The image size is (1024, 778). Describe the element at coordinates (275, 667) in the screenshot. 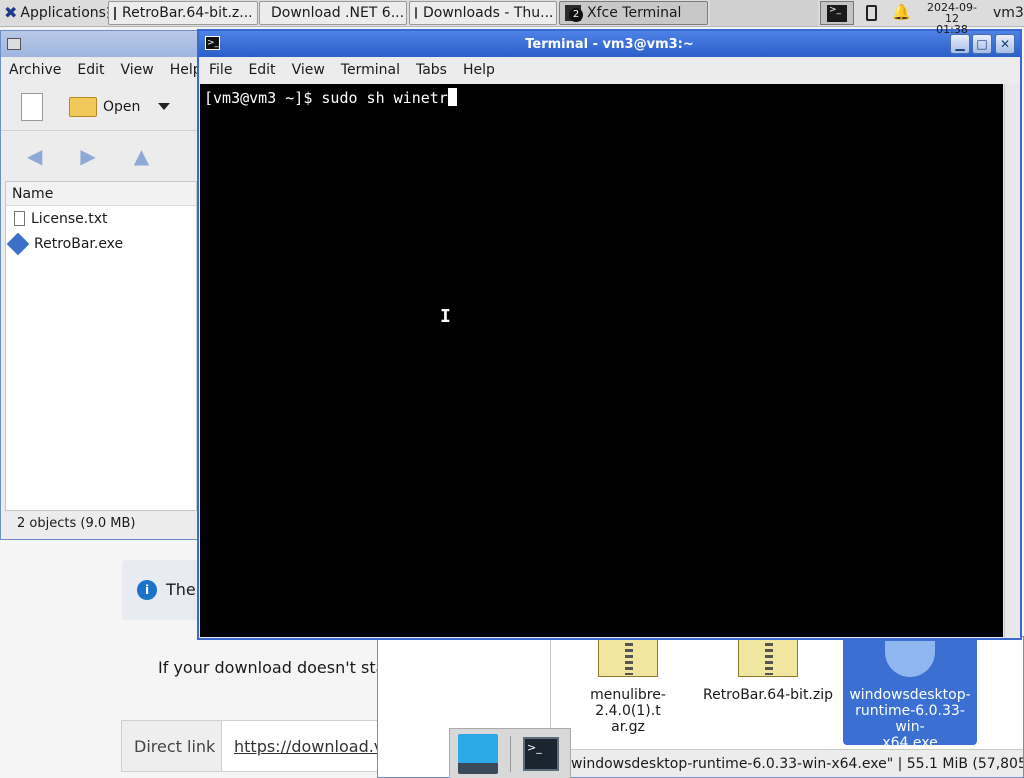

I see `download-text: If your download doesn't star` at that location.